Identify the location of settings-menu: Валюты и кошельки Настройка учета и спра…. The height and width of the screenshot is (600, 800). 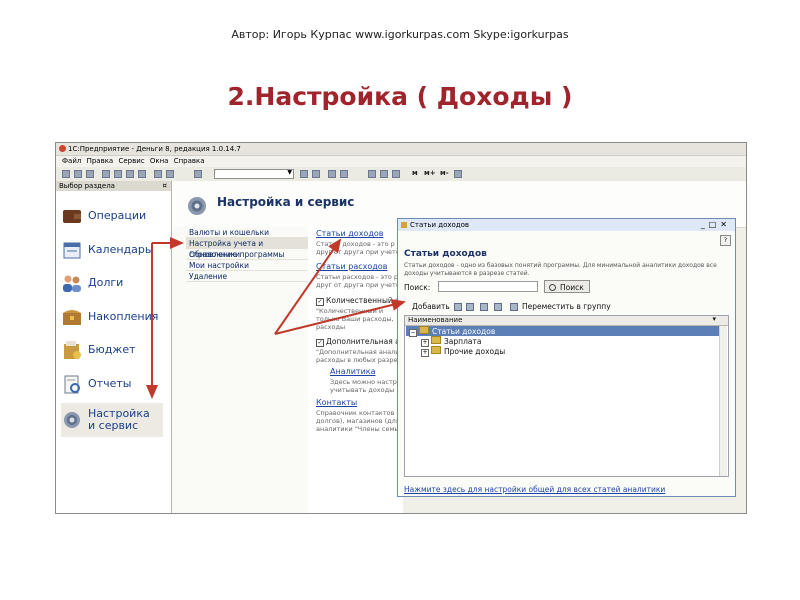
(241, 370).